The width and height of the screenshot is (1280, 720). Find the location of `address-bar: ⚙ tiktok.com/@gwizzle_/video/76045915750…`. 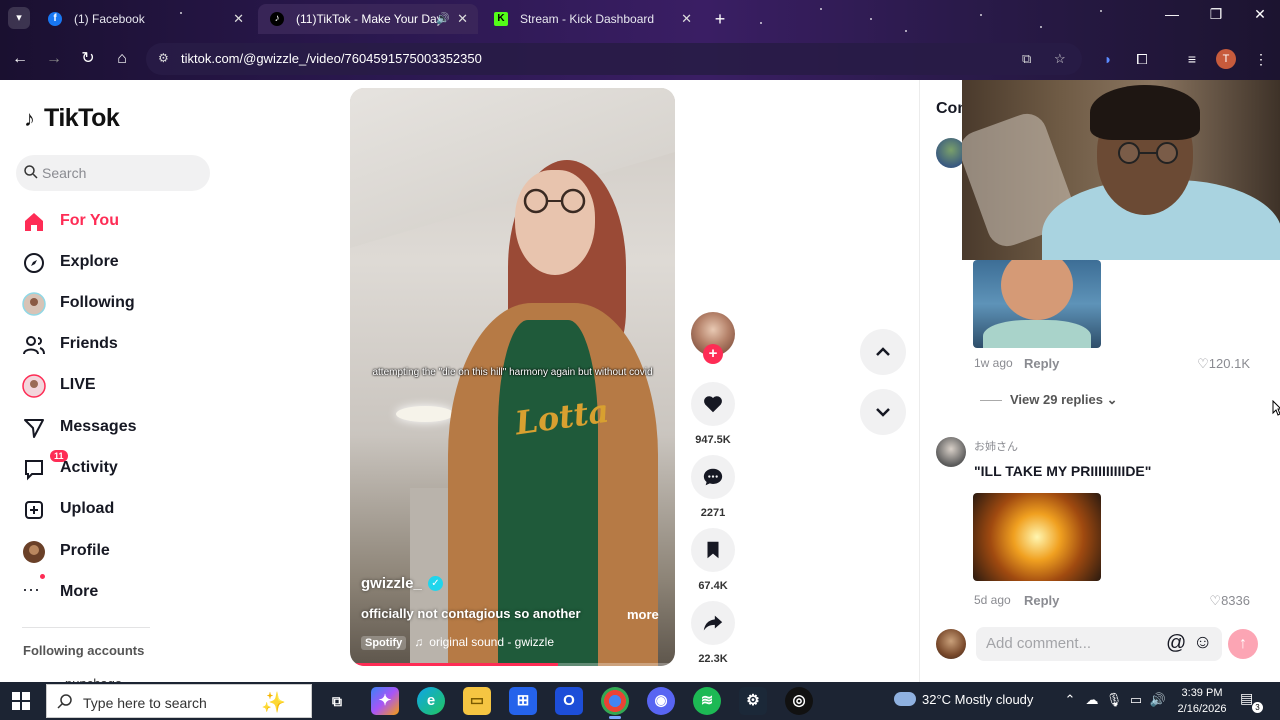

address-bar: ⚙ tiktok.com/@gwizzle_/video/76045915750… is located at coordinates (614, 59).